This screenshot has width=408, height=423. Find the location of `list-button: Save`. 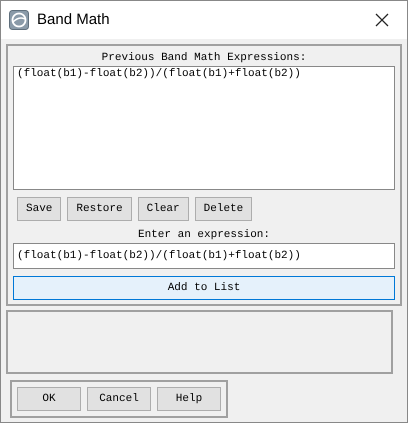

list-button: Save is located at coordinates (39, 209).